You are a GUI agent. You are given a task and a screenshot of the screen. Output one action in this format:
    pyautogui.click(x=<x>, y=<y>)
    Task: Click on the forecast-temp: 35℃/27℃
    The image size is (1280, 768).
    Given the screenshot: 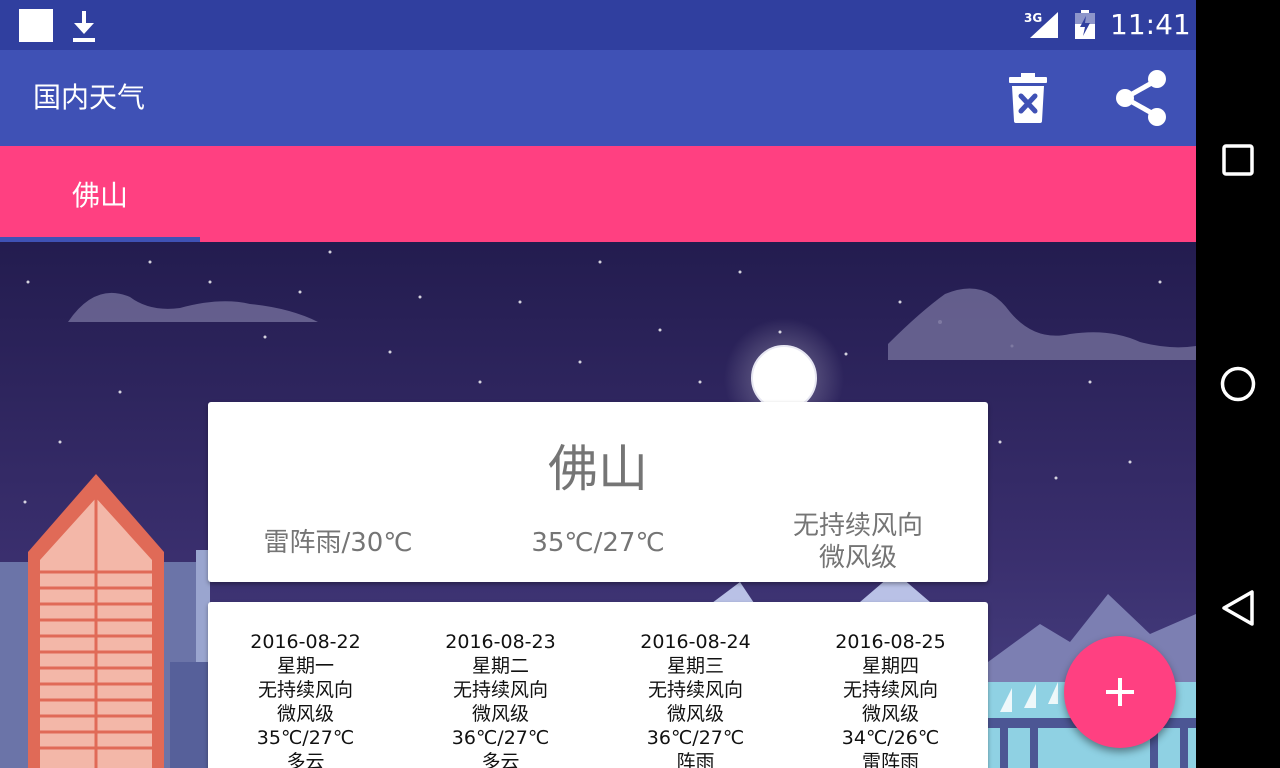 What is the action you would take?
    pyautogui.click(x=305, y=738)
    